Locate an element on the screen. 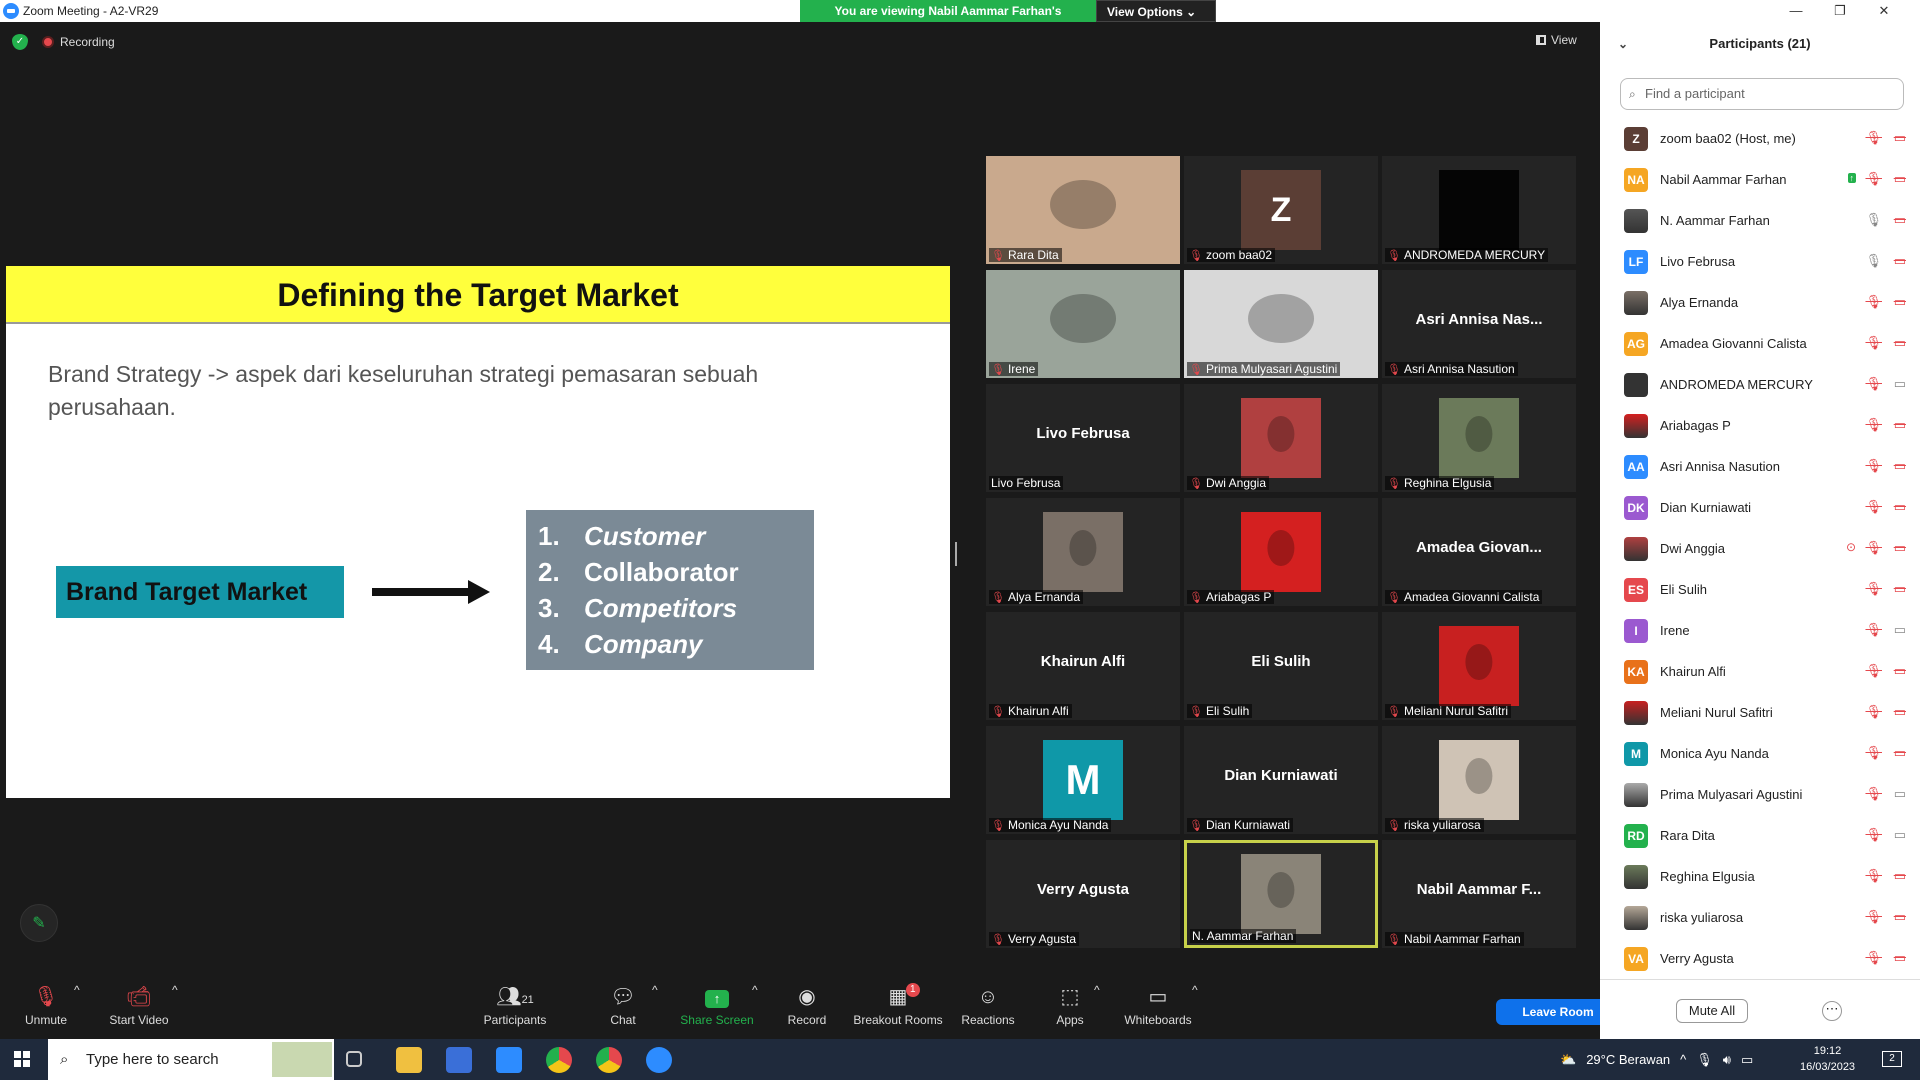 The width and height of the screenshot is (1920, 1080). participant-row: AA Asri Annisa Nasution 🎙︎ ▭ is located at coordinates (1760, 466).